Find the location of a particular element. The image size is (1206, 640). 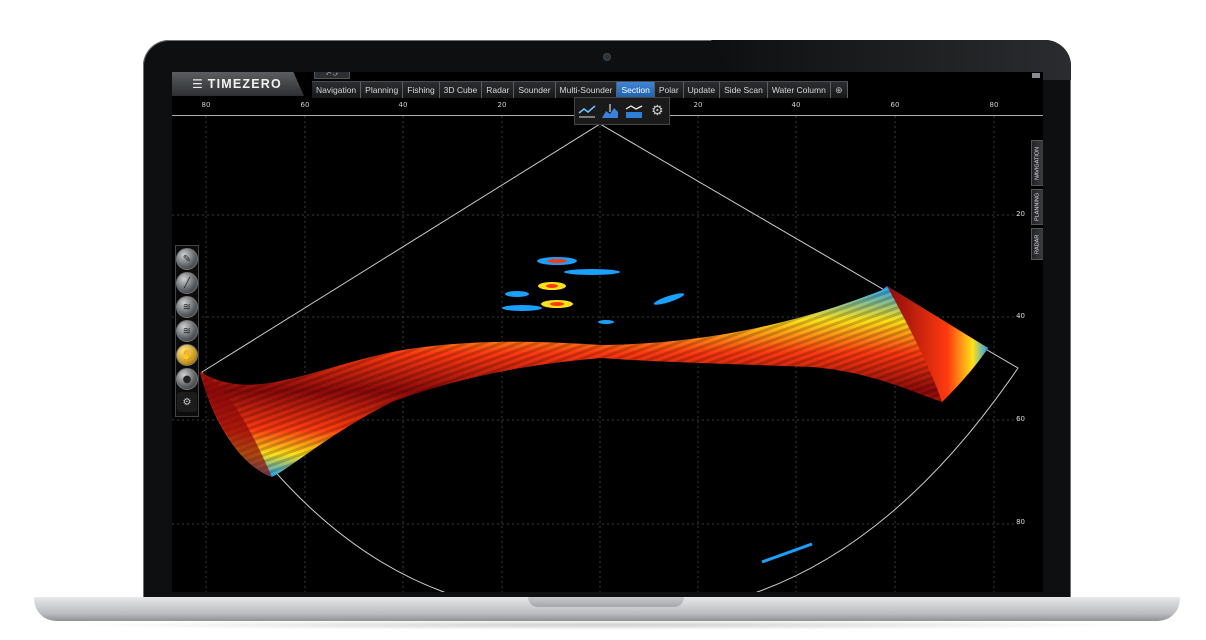

depth-label: 60 is located at coordinates (1020, 419).